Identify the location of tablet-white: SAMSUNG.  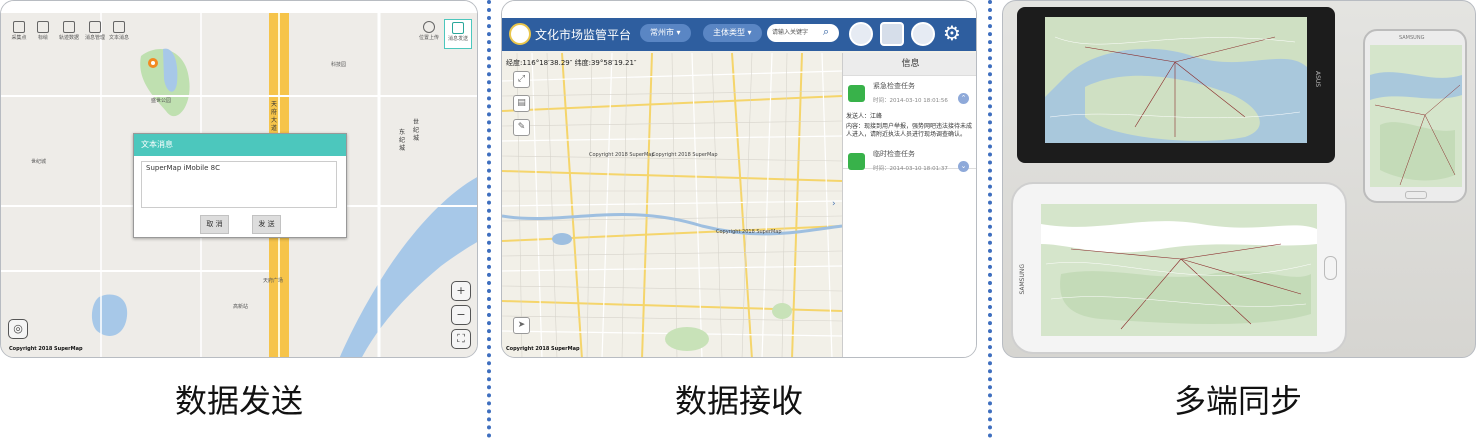
(1179, 268).